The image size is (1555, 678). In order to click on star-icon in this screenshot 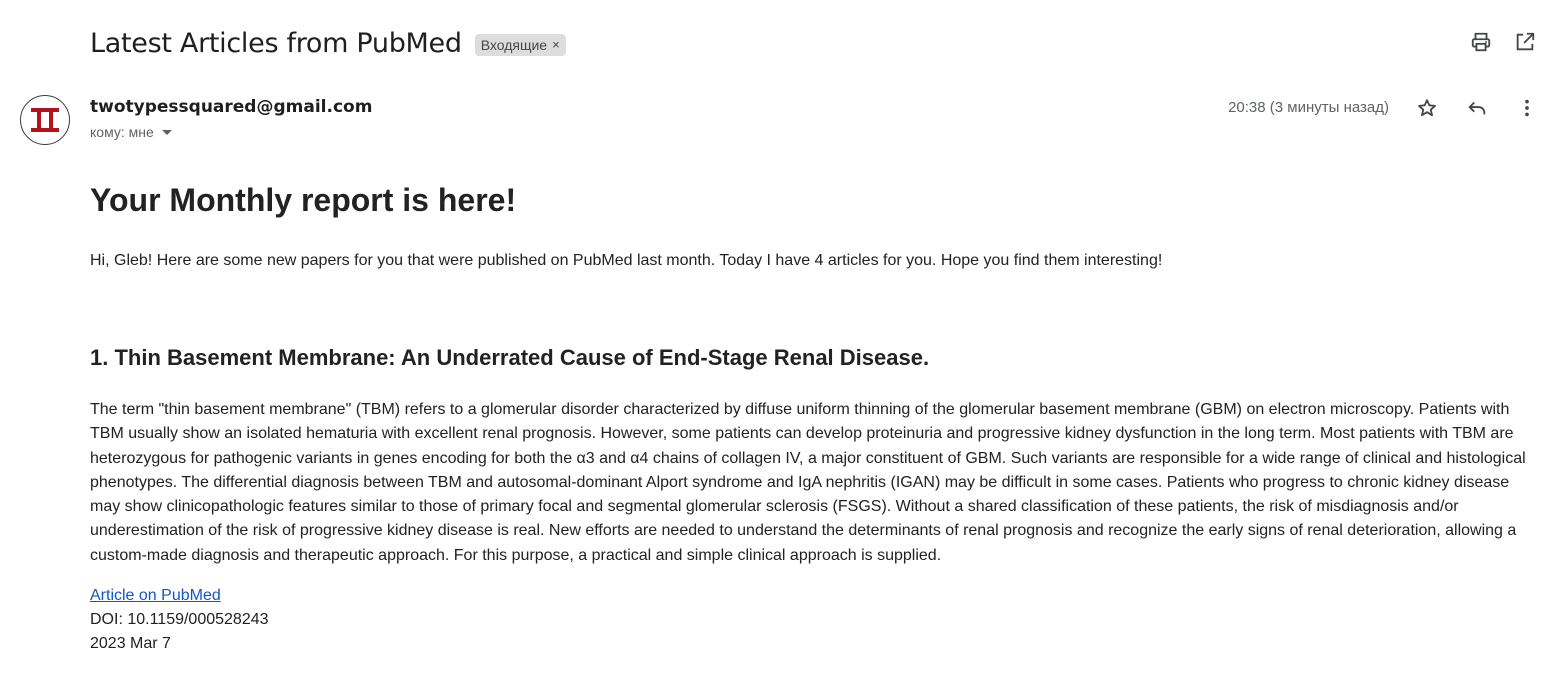, I will do `click(1427, 108)`.